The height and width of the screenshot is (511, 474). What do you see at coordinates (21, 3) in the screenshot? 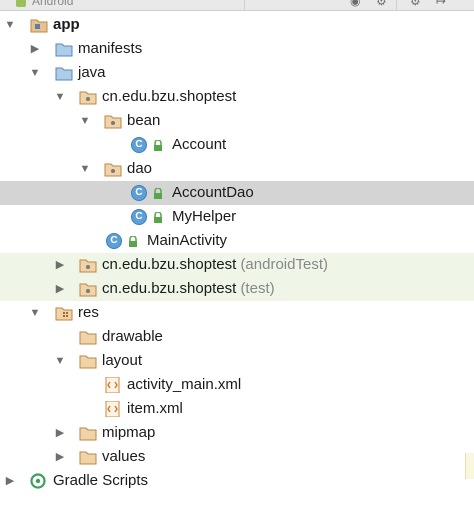
I see `android-icon` at bounding box center [21, 3].